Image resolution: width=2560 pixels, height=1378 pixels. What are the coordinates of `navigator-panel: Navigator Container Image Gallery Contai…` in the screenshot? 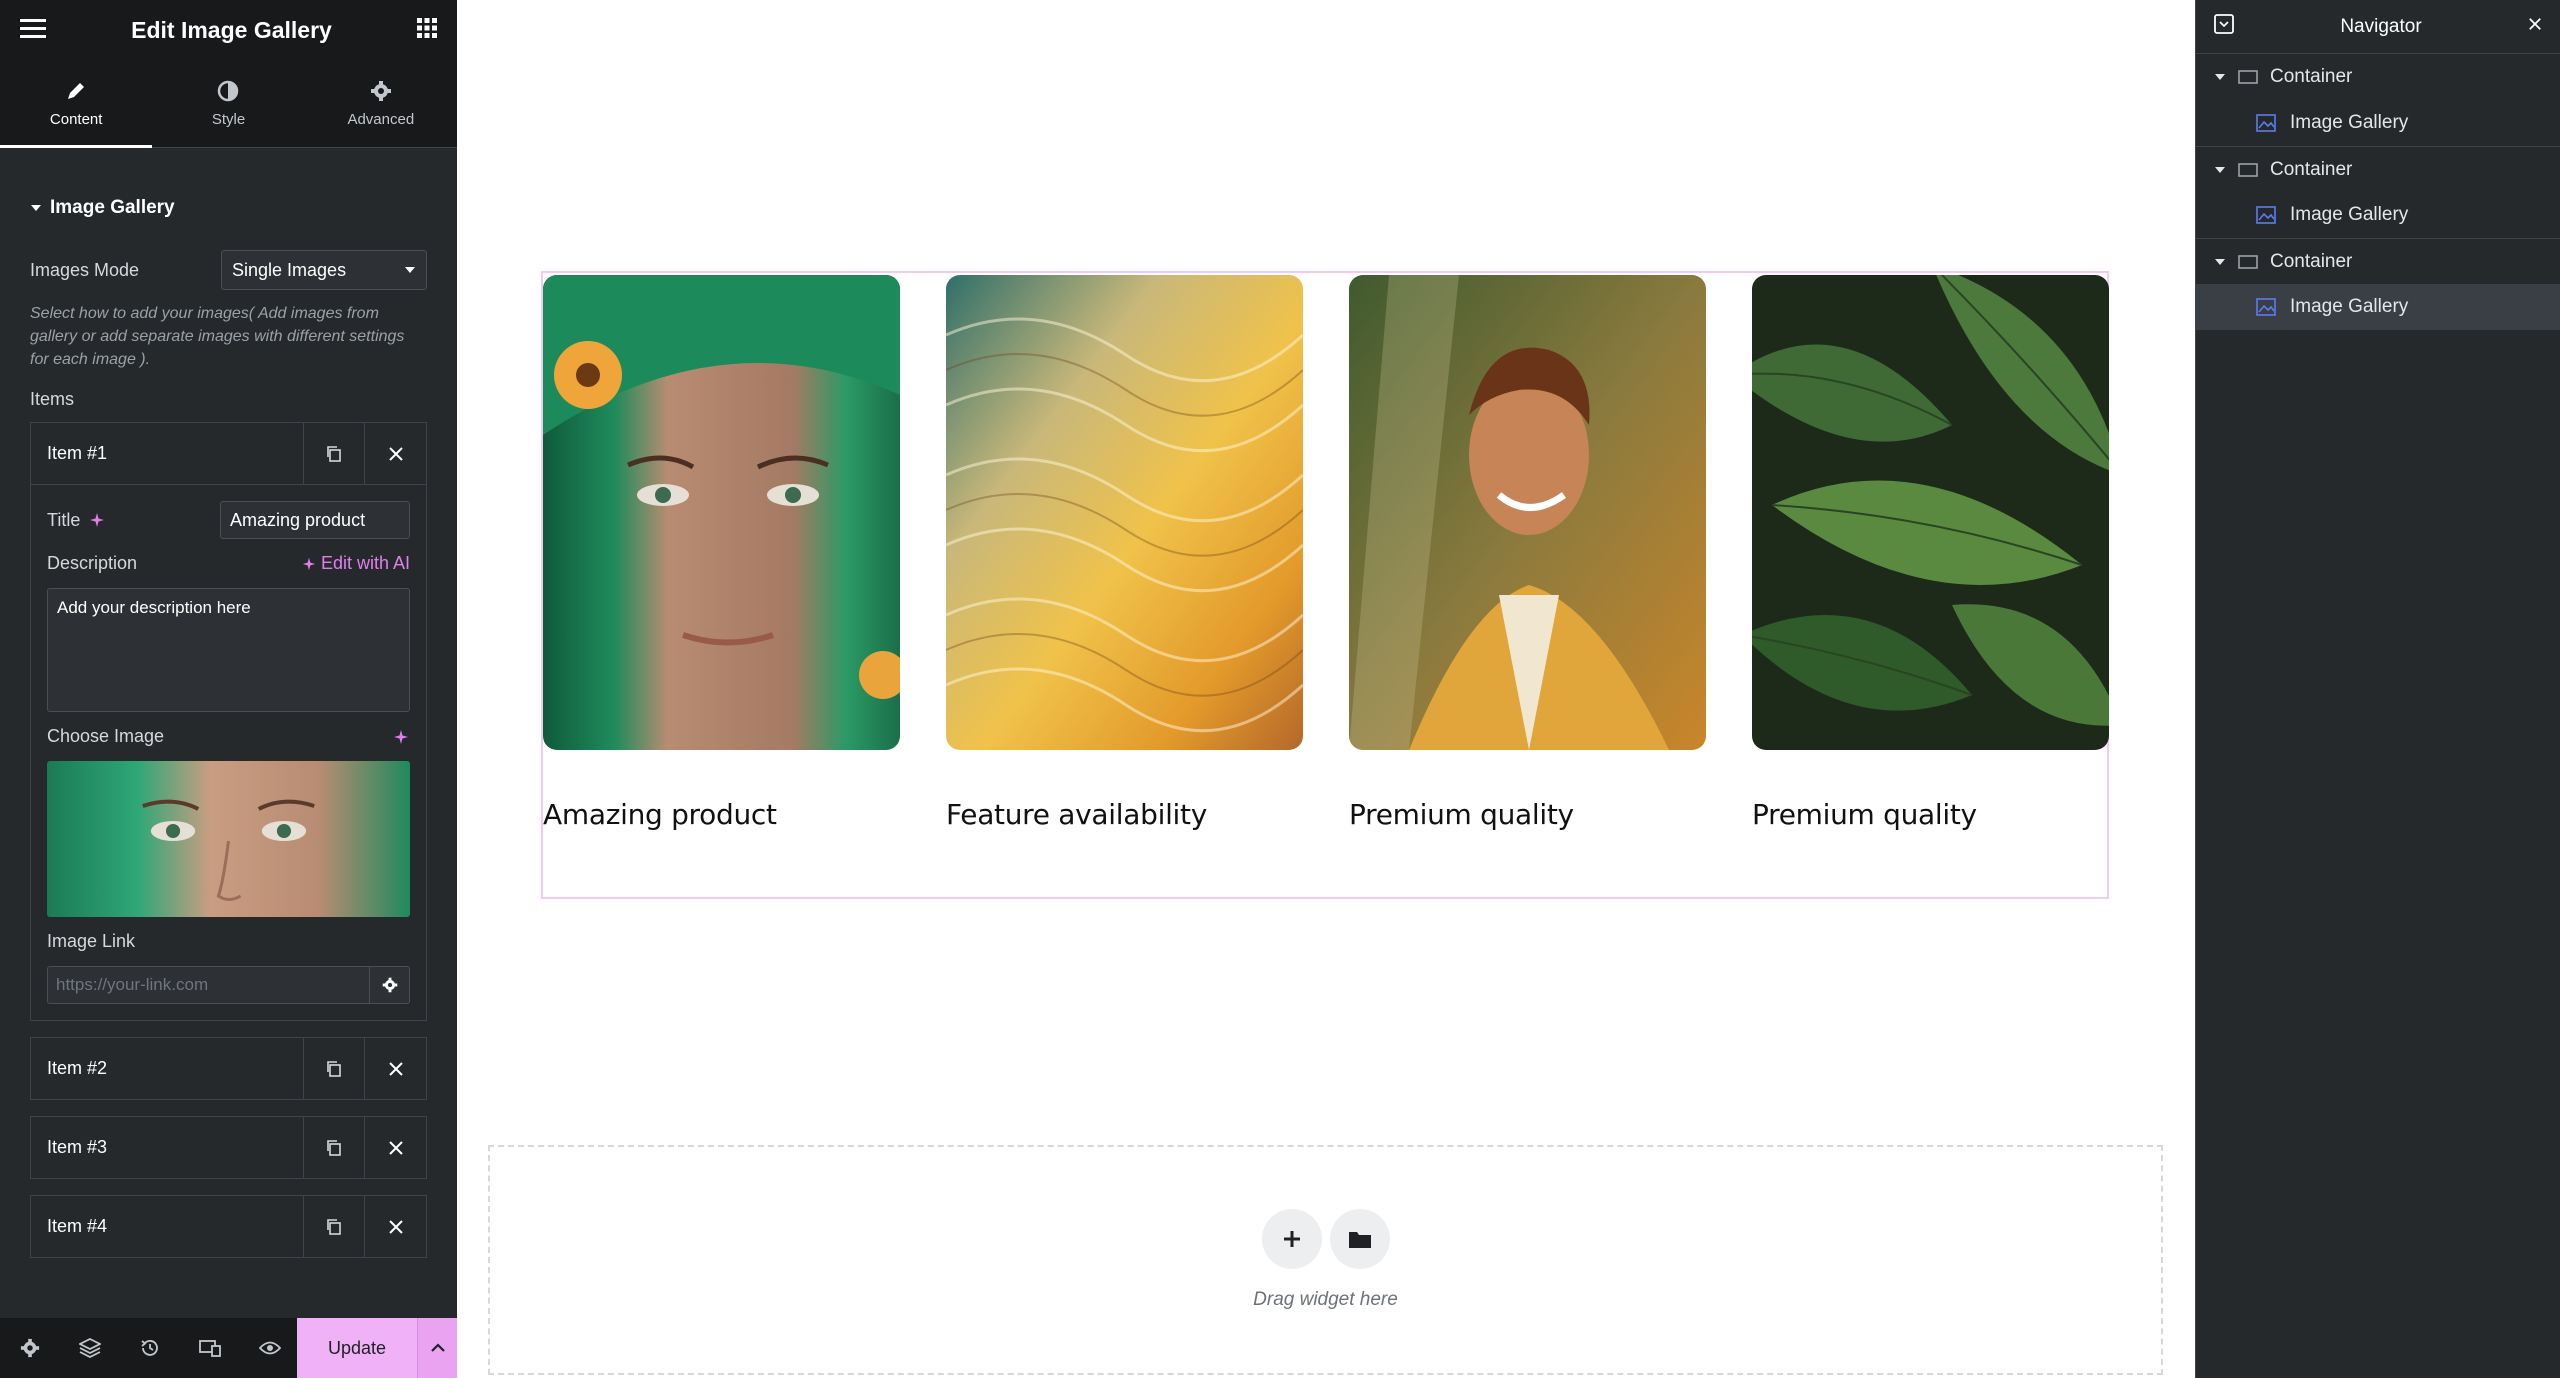 It's located at (2377, 689).